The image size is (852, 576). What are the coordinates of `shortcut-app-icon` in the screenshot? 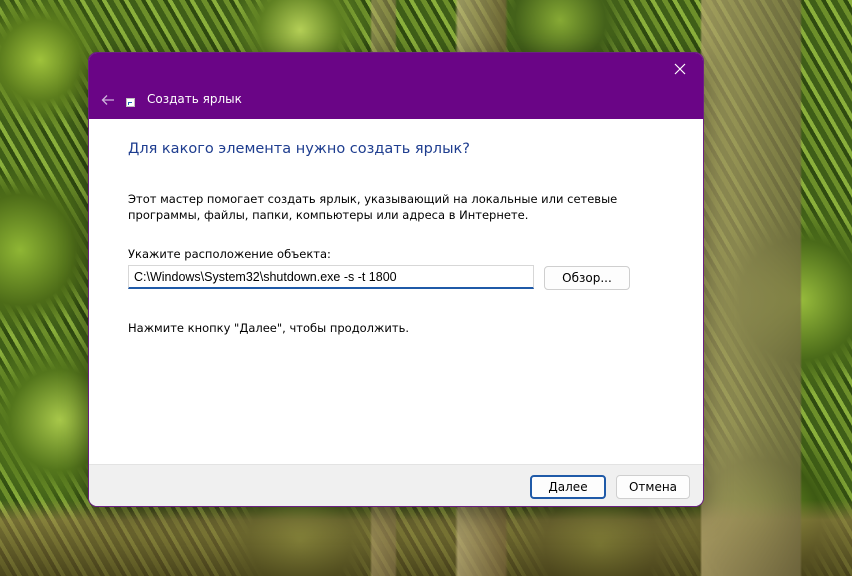 It's located at (130, 102).